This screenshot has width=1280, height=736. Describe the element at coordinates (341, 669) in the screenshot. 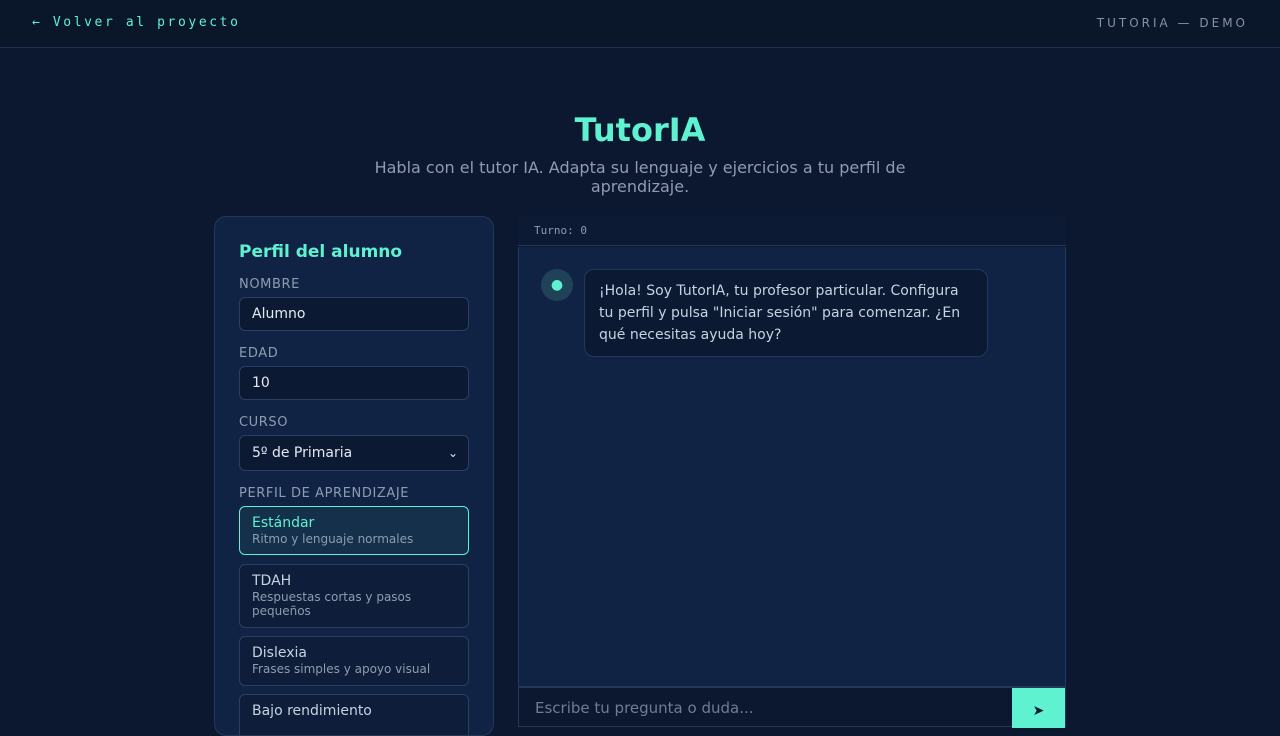

I see `option-description: Frases simples y apoyo visual` at that location.